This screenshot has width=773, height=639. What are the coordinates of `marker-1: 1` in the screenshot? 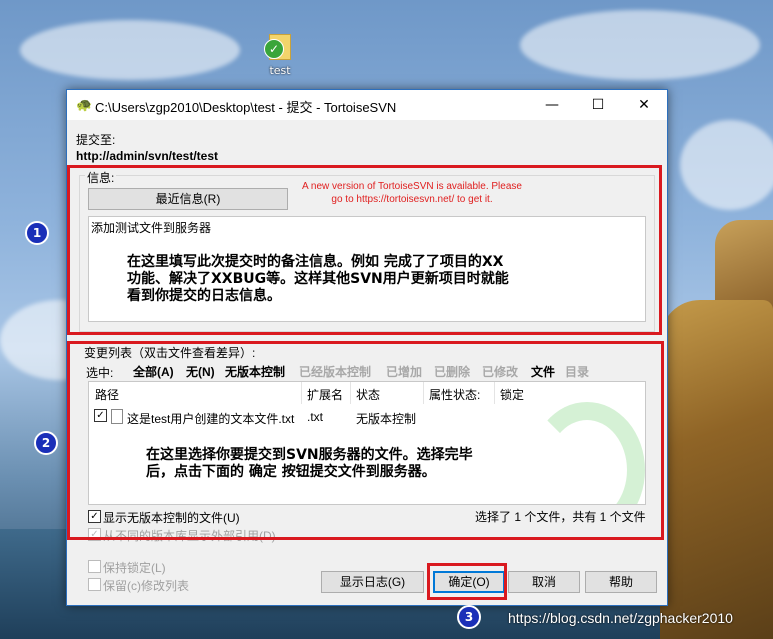 It's located at (37, 233).